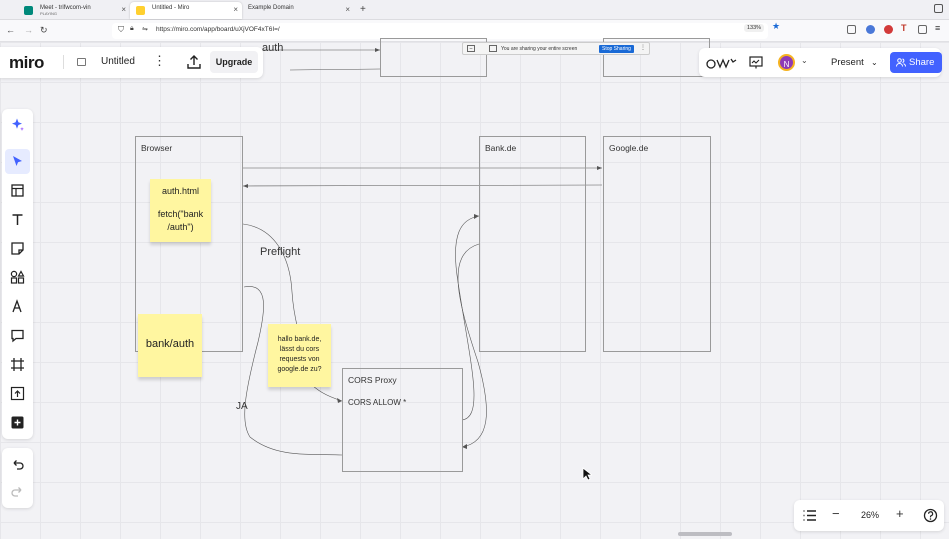  I want to click on sticky-line: auth.html, so click(180, 191).